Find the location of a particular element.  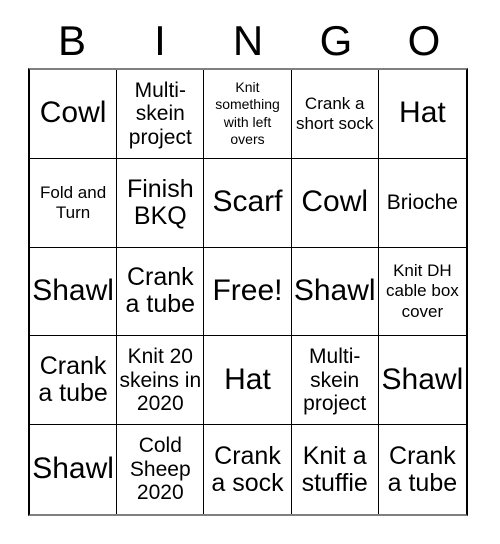

bingo-header-row: B I N G O is located at coordinates (248, 41).